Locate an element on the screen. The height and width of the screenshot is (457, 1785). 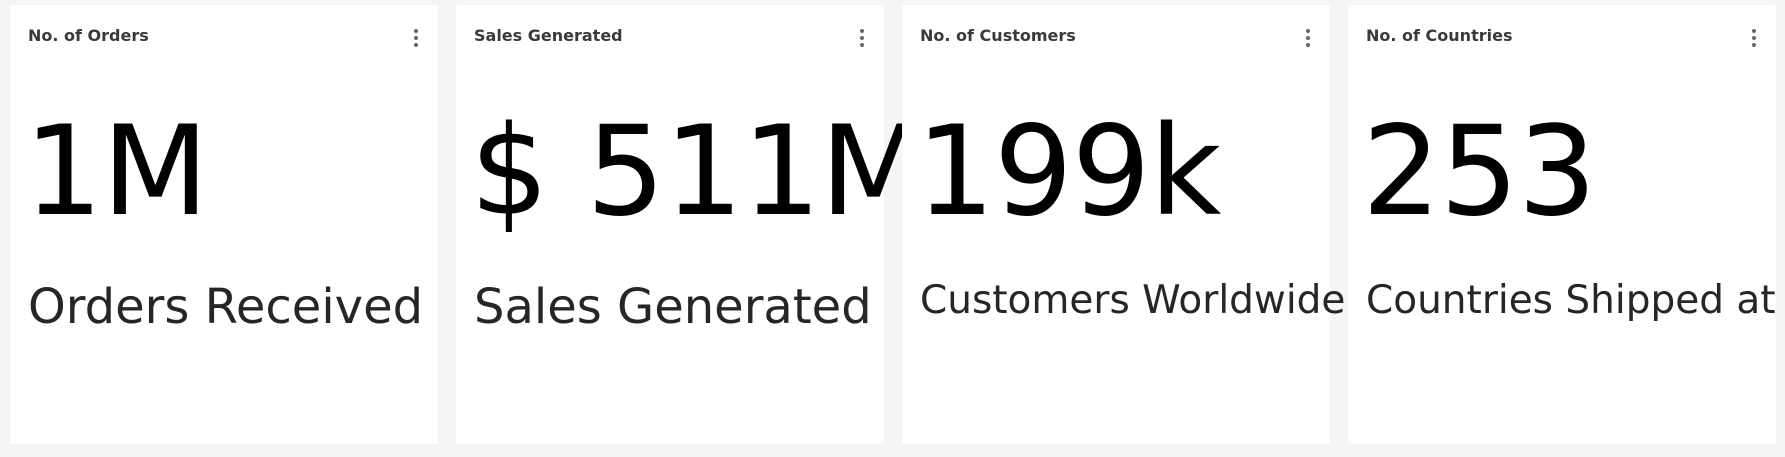
metric-label: Countries Shipped at is located at coordinates (1571, 300).